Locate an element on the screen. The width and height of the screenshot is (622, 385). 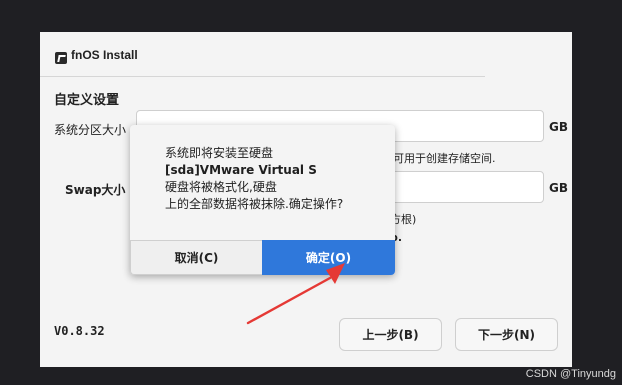
watermark: CSDN @Tinyundg is located at coordinates (570, 374).